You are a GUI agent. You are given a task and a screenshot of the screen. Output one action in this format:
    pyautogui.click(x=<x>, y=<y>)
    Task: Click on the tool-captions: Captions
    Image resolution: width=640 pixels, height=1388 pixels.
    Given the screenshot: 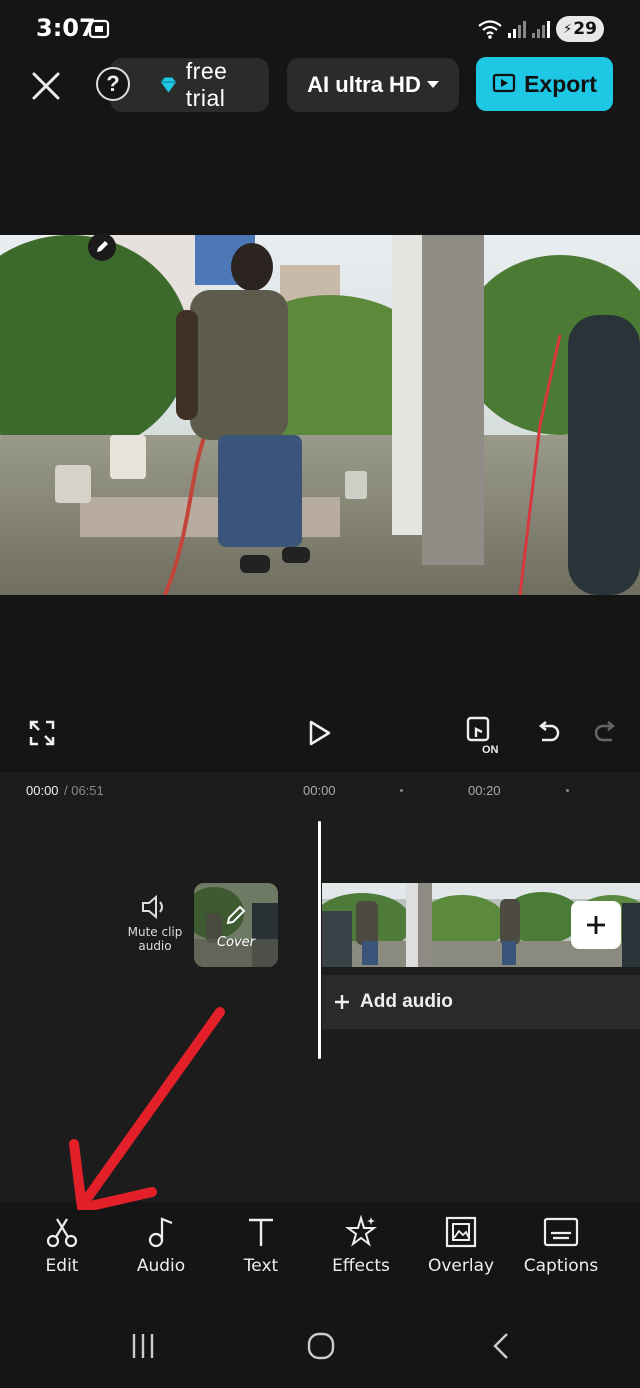 What is the action you would take?
    pyautogui.click(x=561, y=1250)
    